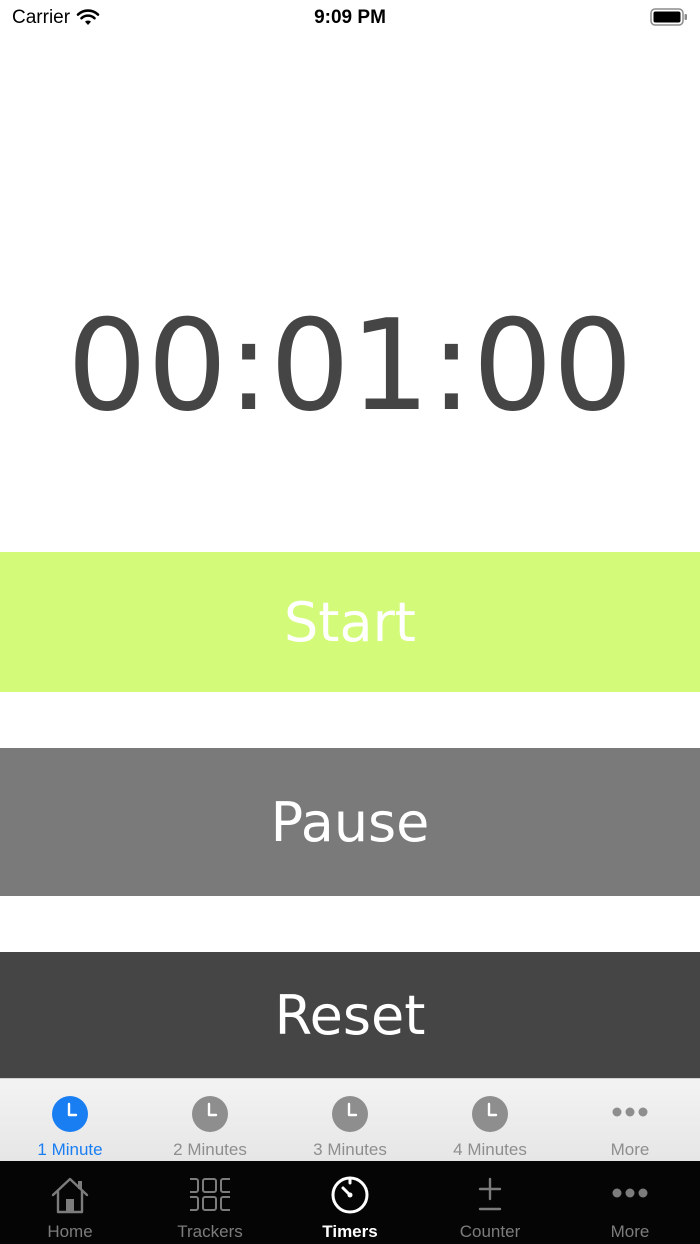 The width and height of the screenshot is (700, 1244). I want to click on reset-button: Reset, so click(350, 1015).